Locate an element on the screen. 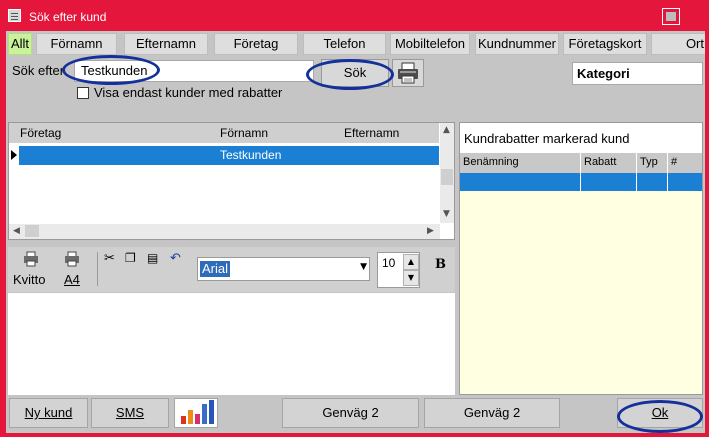 The height and width of the screenshot is (437, 709). undo-icon: ↶ is located at coordinates (175, 258).